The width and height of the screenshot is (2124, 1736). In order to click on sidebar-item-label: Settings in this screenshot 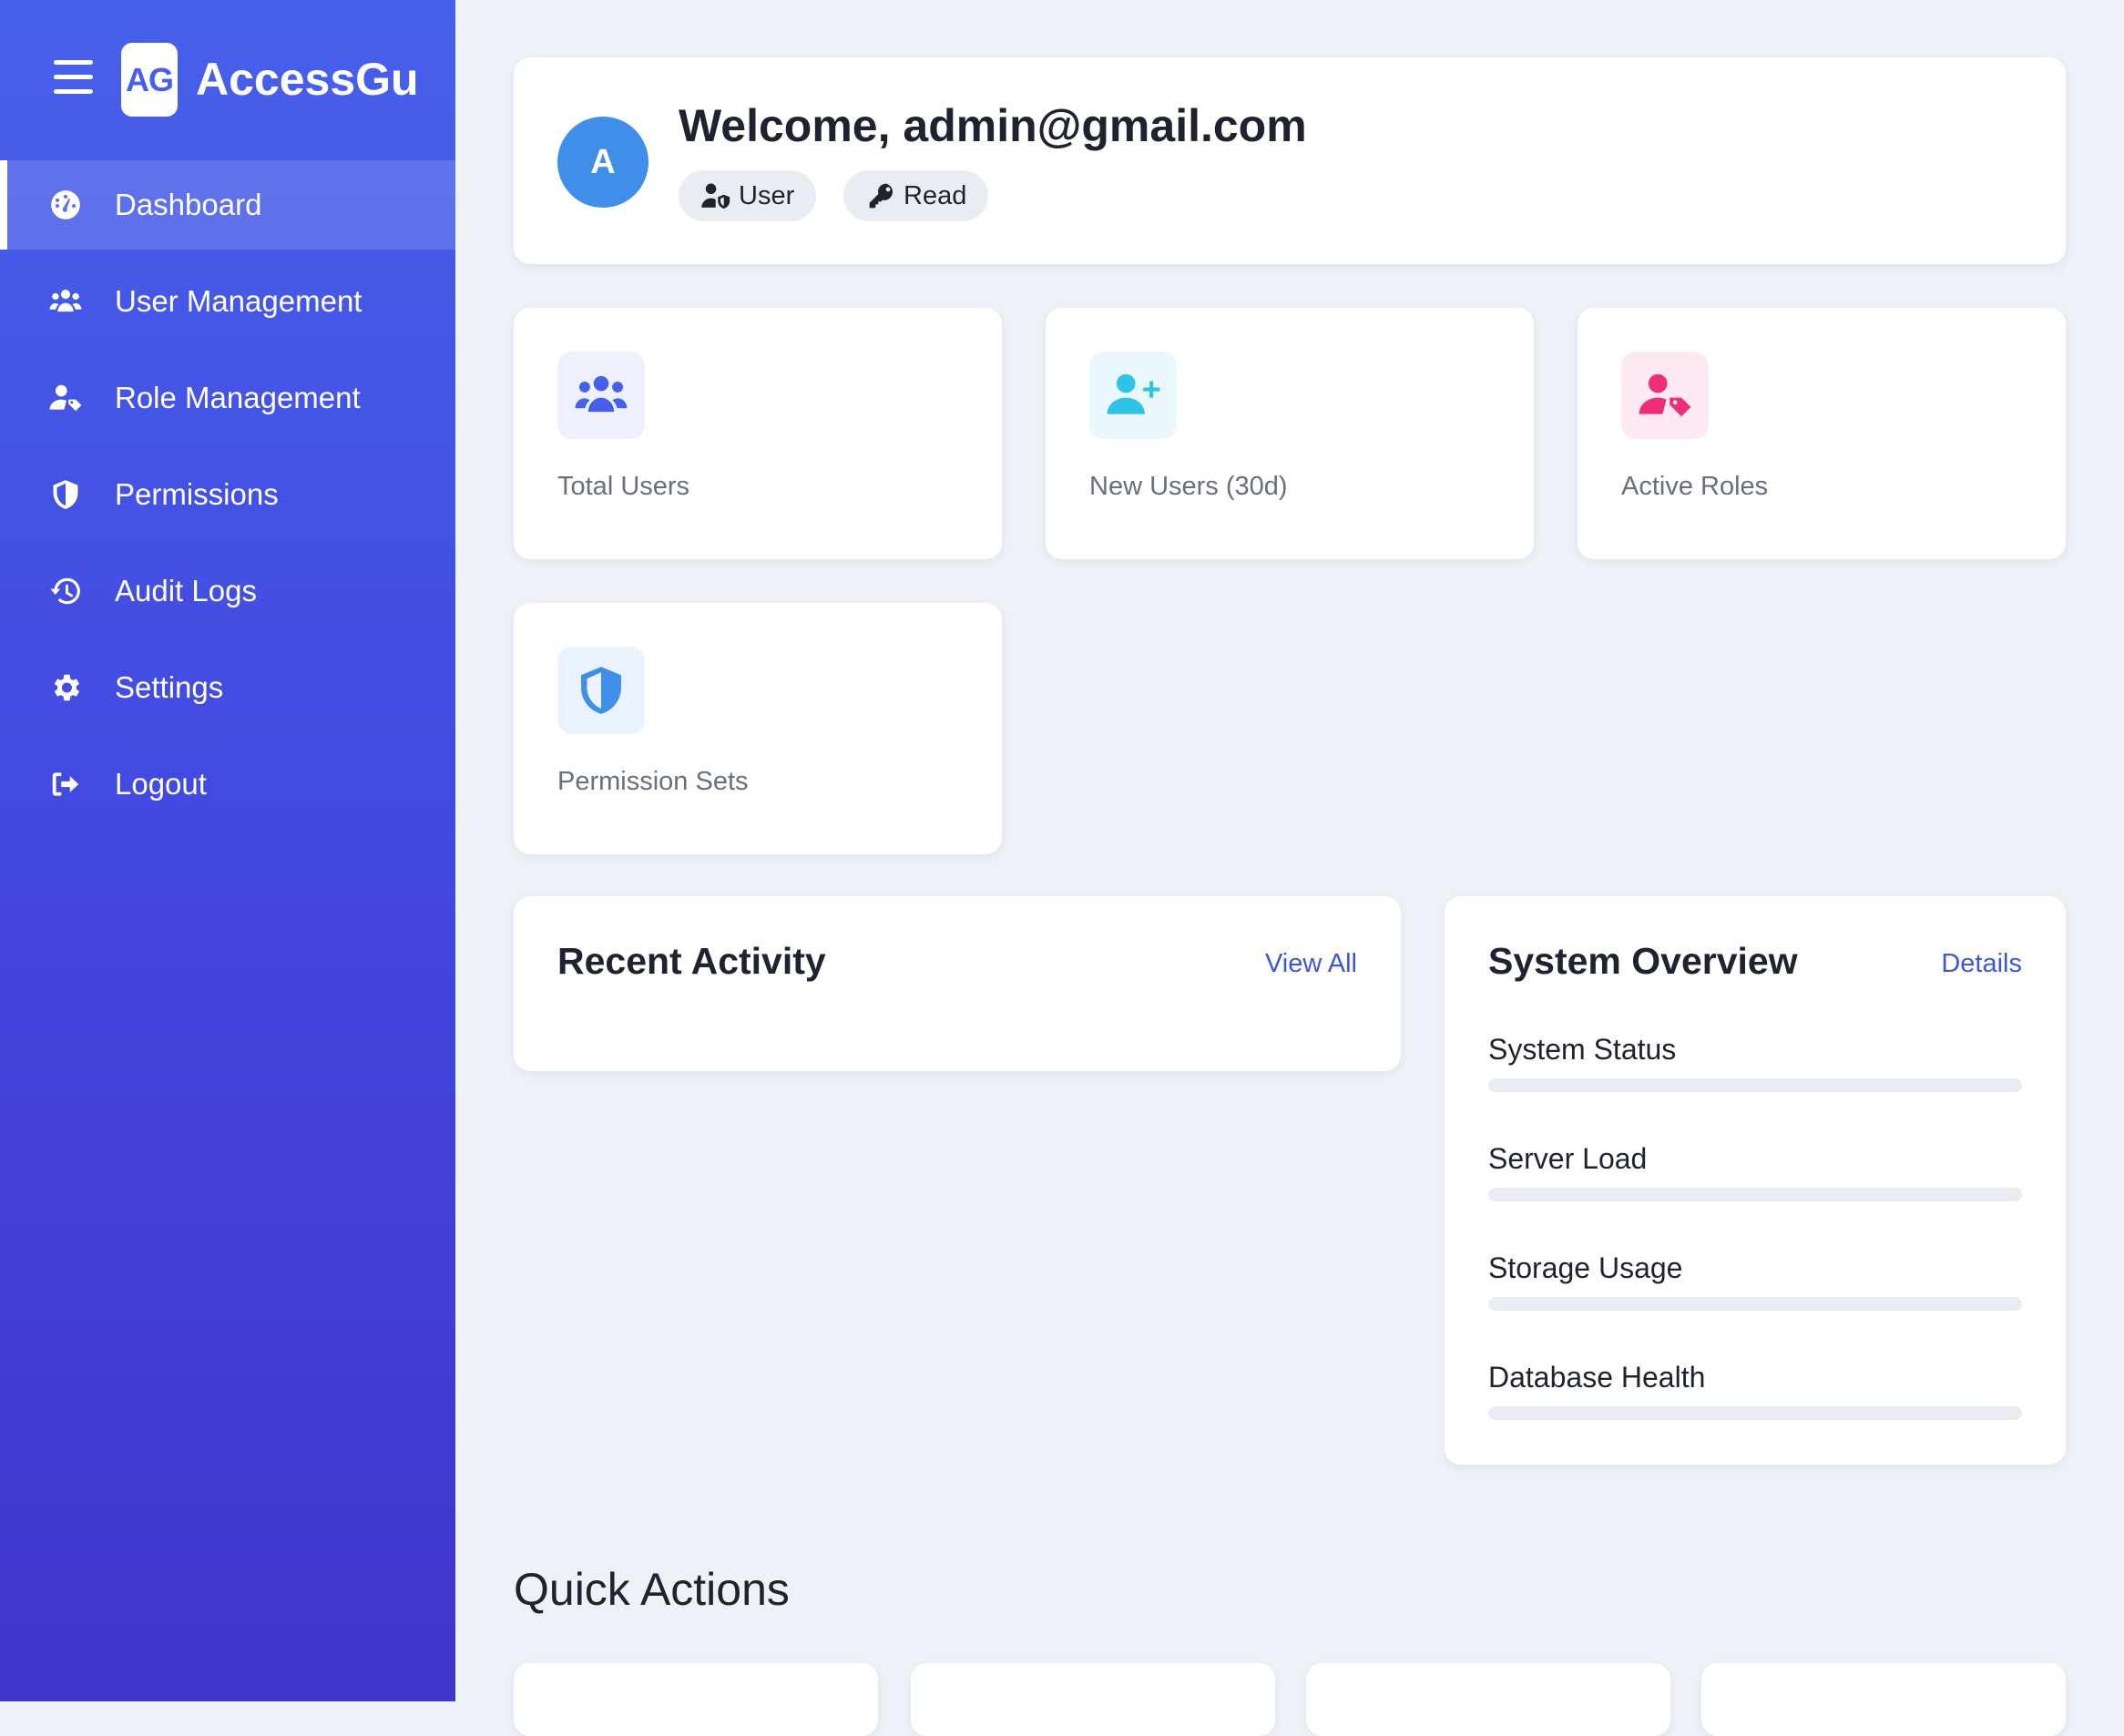, I will do `click(169, 687)`.